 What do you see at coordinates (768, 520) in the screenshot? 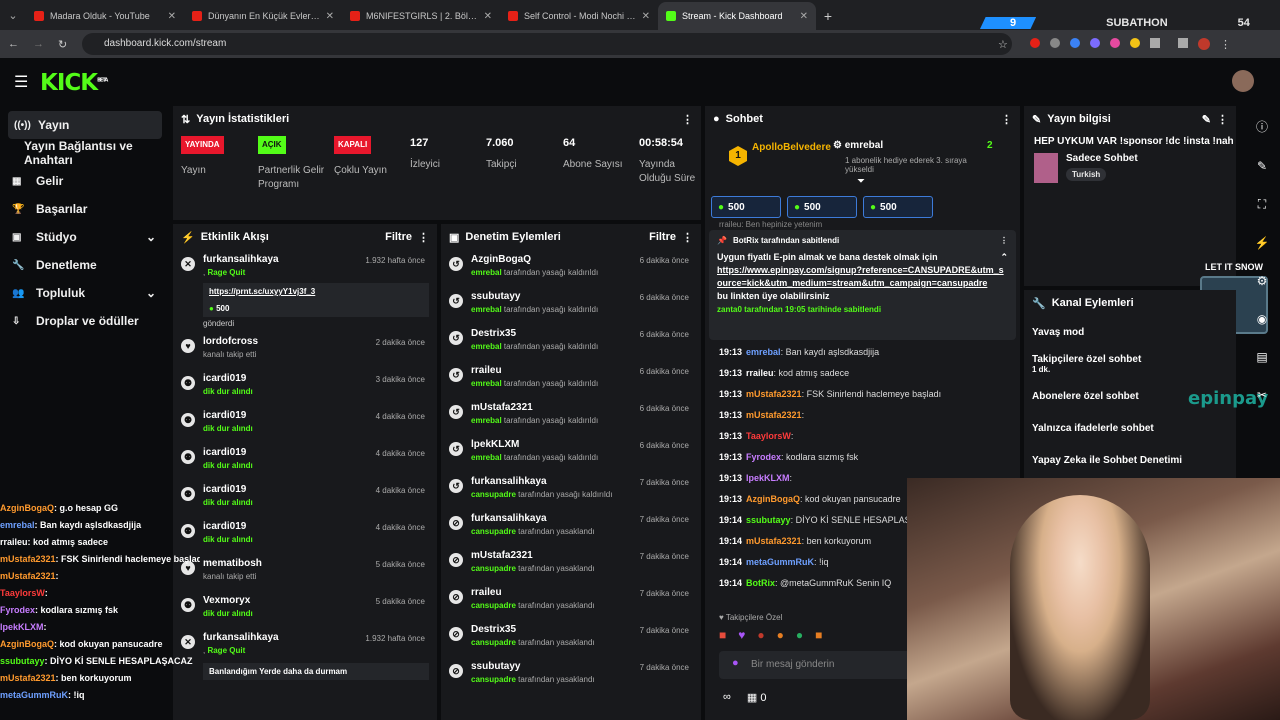
I see `chat-username: ssubutayy` at bounding box center [768, 520].